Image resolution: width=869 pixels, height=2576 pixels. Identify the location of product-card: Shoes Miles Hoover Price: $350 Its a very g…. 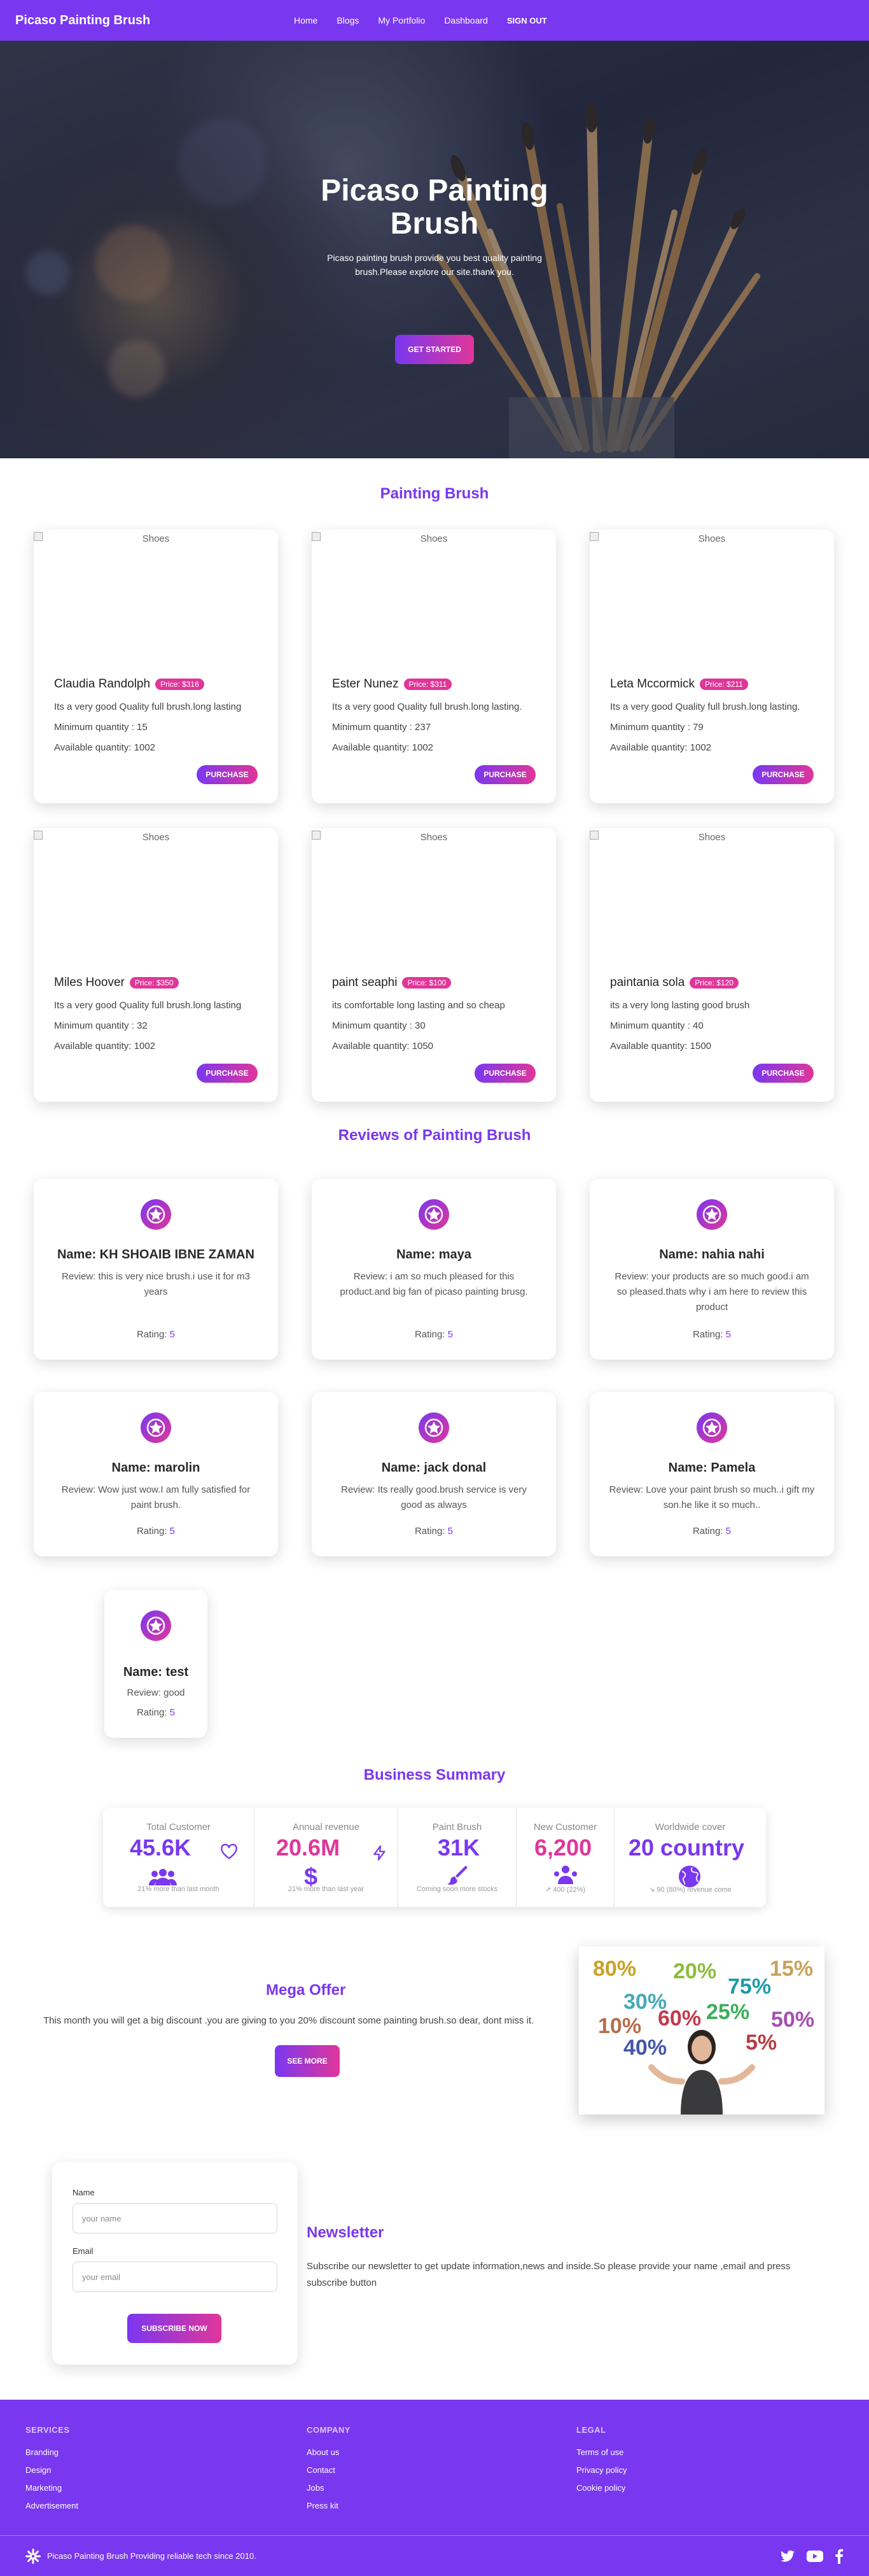
(156, 965).